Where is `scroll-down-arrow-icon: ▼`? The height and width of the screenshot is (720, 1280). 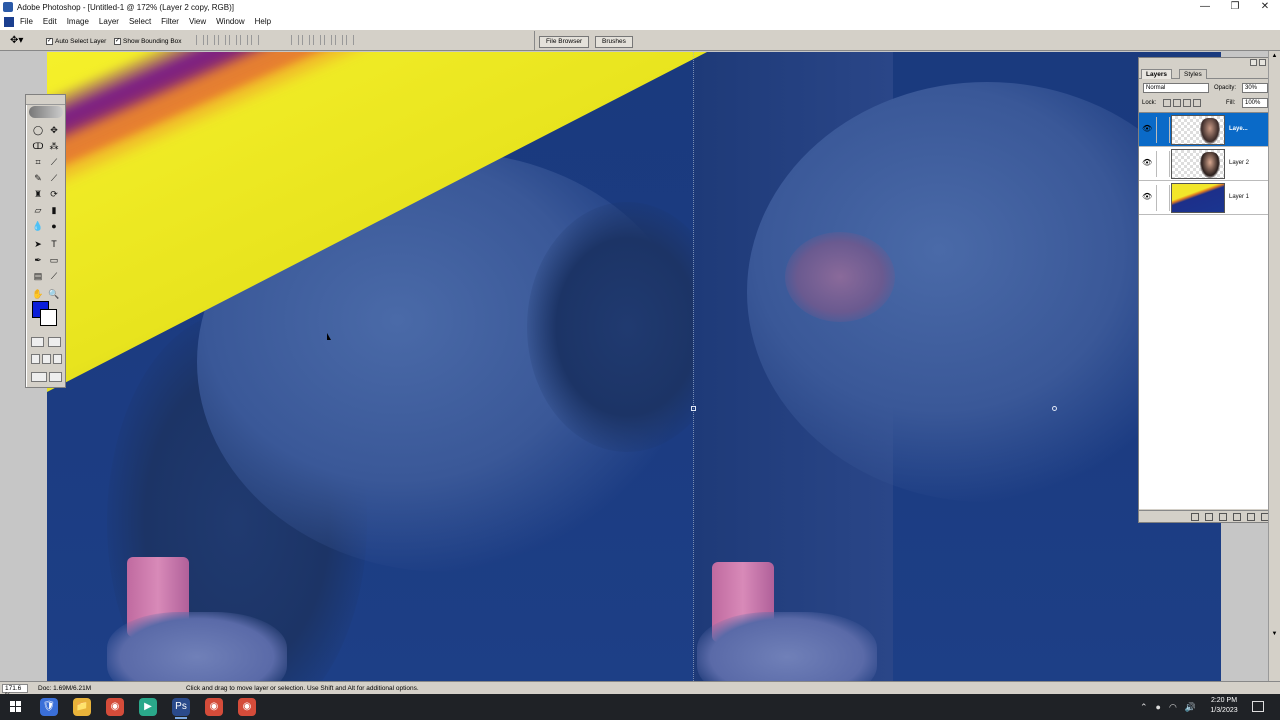 scroll-down-arrow-icon: ▼ is located at coordinates (1274, 634).